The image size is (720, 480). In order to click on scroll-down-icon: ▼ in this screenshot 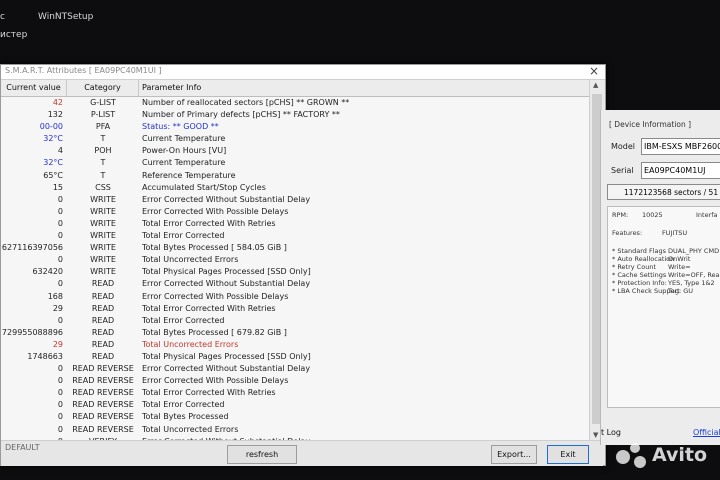, I will do `click(595, 435)`.